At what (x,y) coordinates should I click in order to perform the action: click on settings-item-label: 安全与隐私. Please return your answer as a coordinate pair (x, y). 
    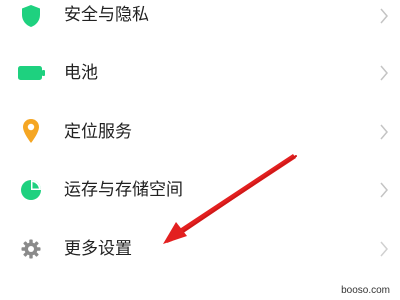
    Looking at the image, I should click on (106, 15).